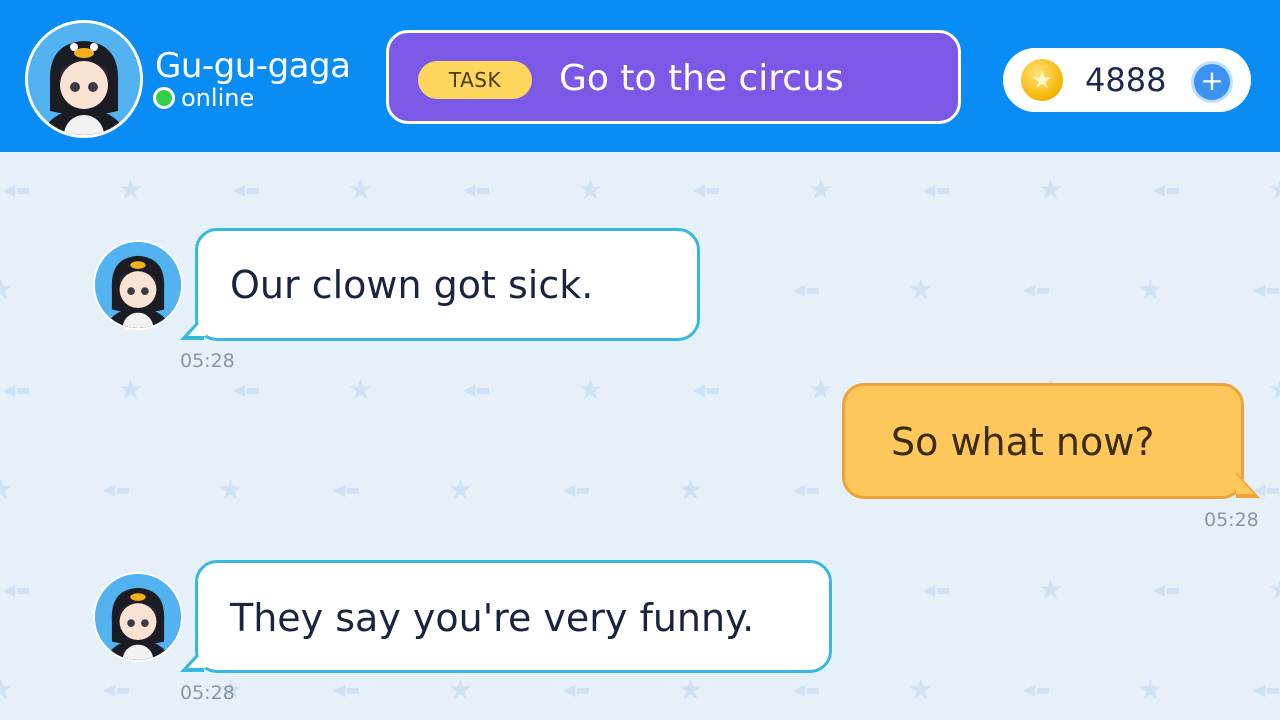  Describe the element at coordinates (492, 618) in the screenshot. I see `message-text: They say you're very funny.` at that location.